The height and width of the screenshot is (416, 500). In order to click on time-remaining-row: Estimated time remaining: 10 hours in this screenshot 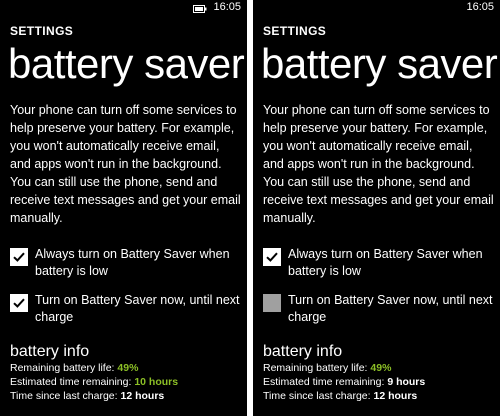, I will do `click(127, 382)`.